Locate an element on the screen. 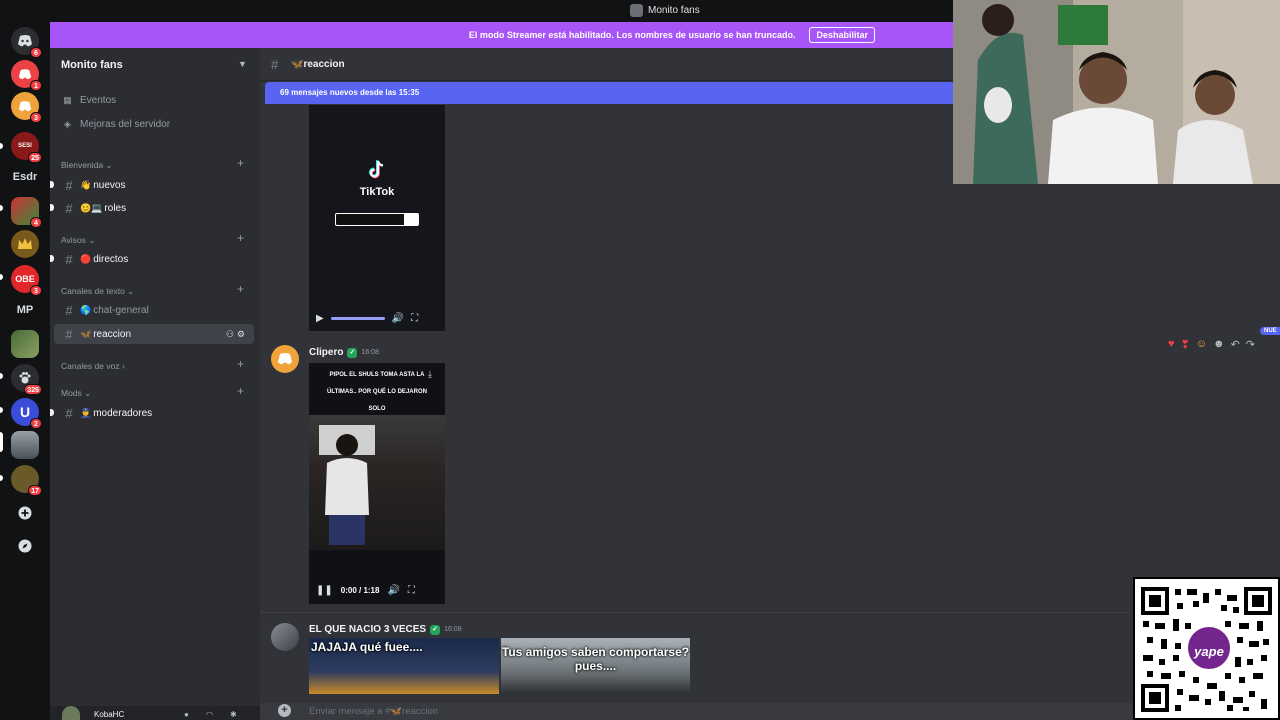  server-icon is located at coordinates (636, 10).